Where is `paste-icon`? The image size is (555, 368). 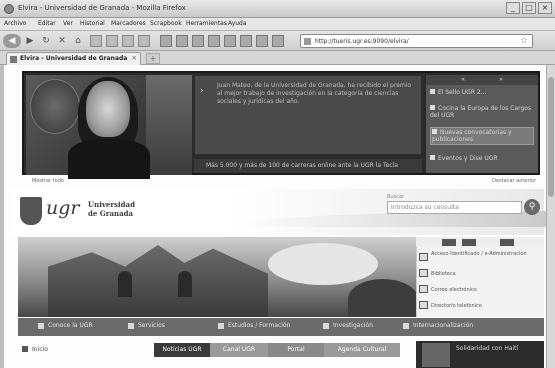 paste-icon is located at coordinates (128, 41).